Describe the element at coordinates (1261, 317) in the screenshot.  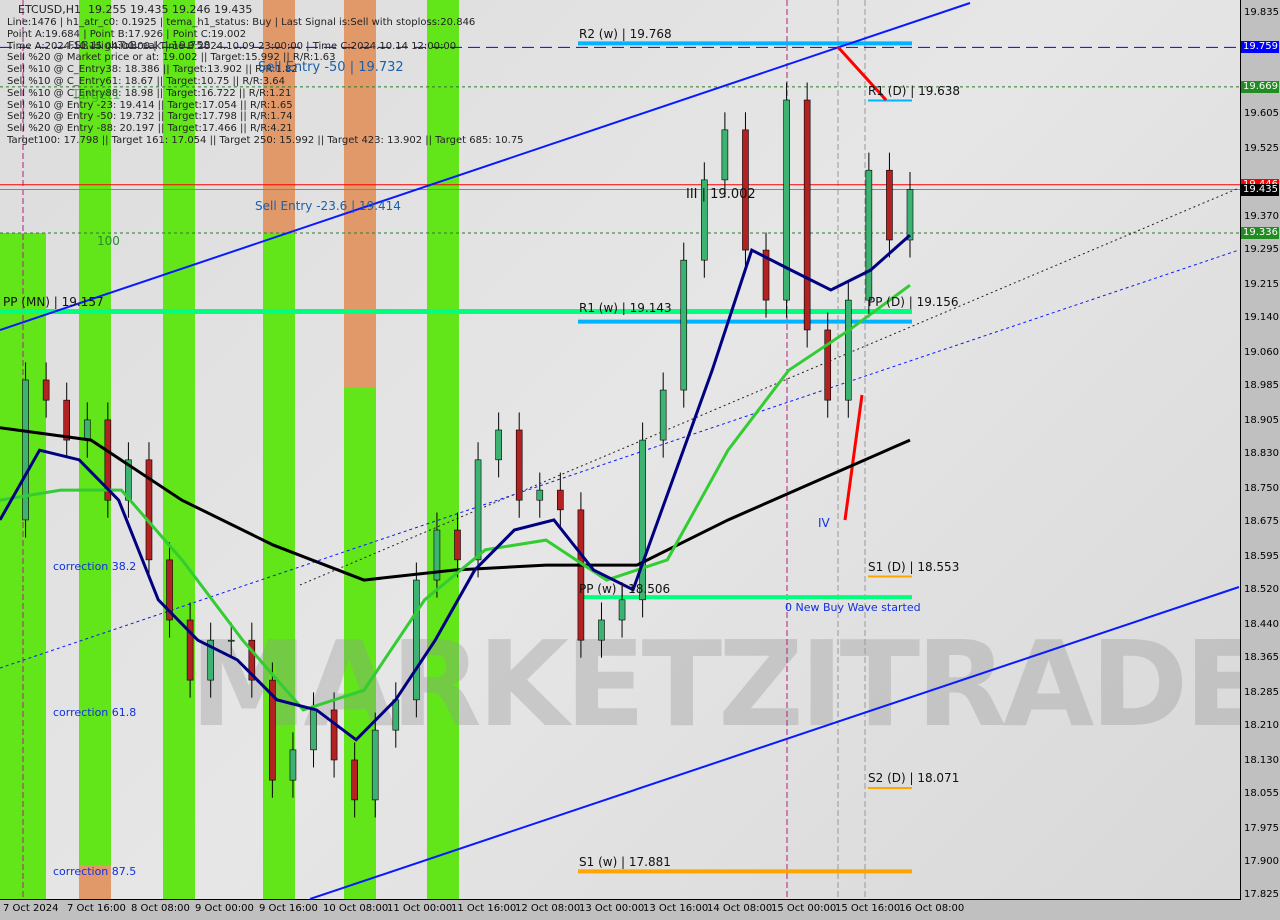
I see `y-tick-label: 19.140` at that location.